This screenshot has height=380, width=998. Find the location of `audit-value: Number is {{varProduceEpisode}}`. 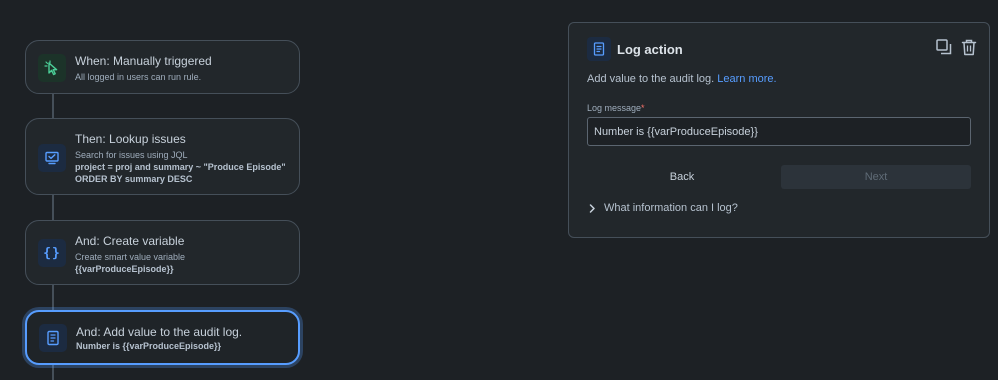

audit-value: Number is {{varProduceEpisode}} is located at coordinates (149, 346).